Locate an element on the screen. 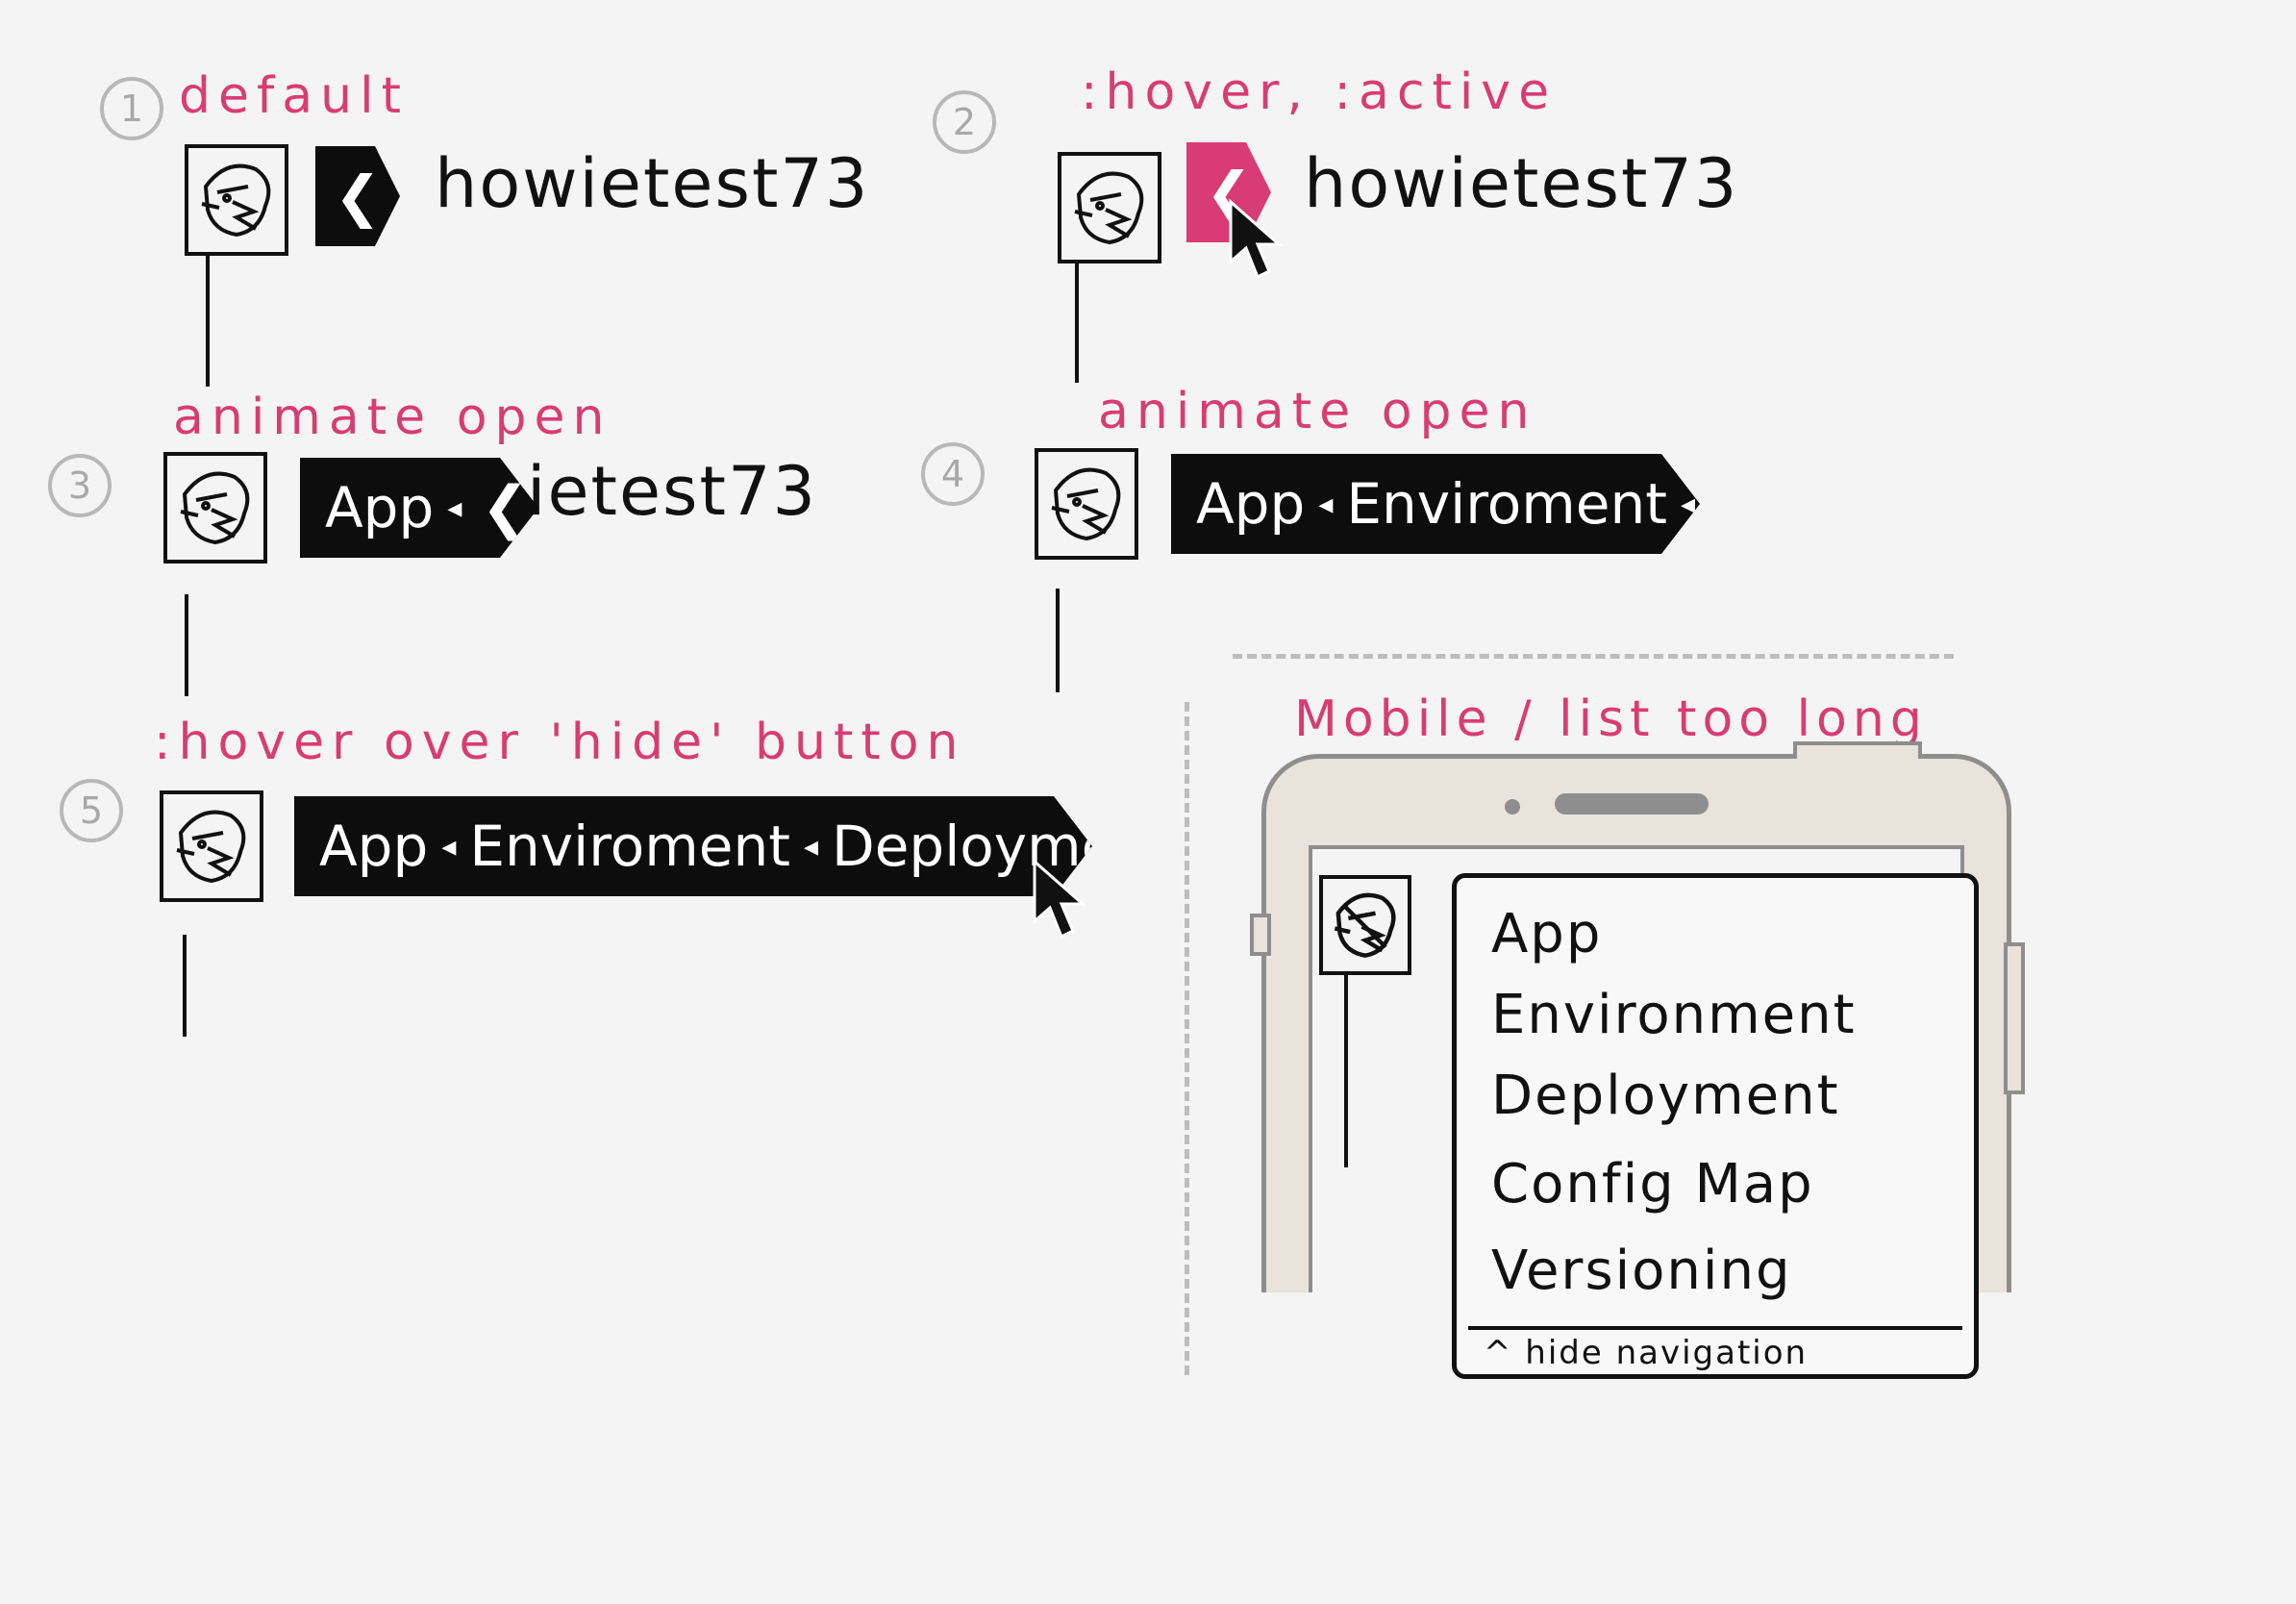 The width and height of the screenshot is (2296, 1604). step-caption-5: :hover over 'hide' button is located at coordinates (560, 742).